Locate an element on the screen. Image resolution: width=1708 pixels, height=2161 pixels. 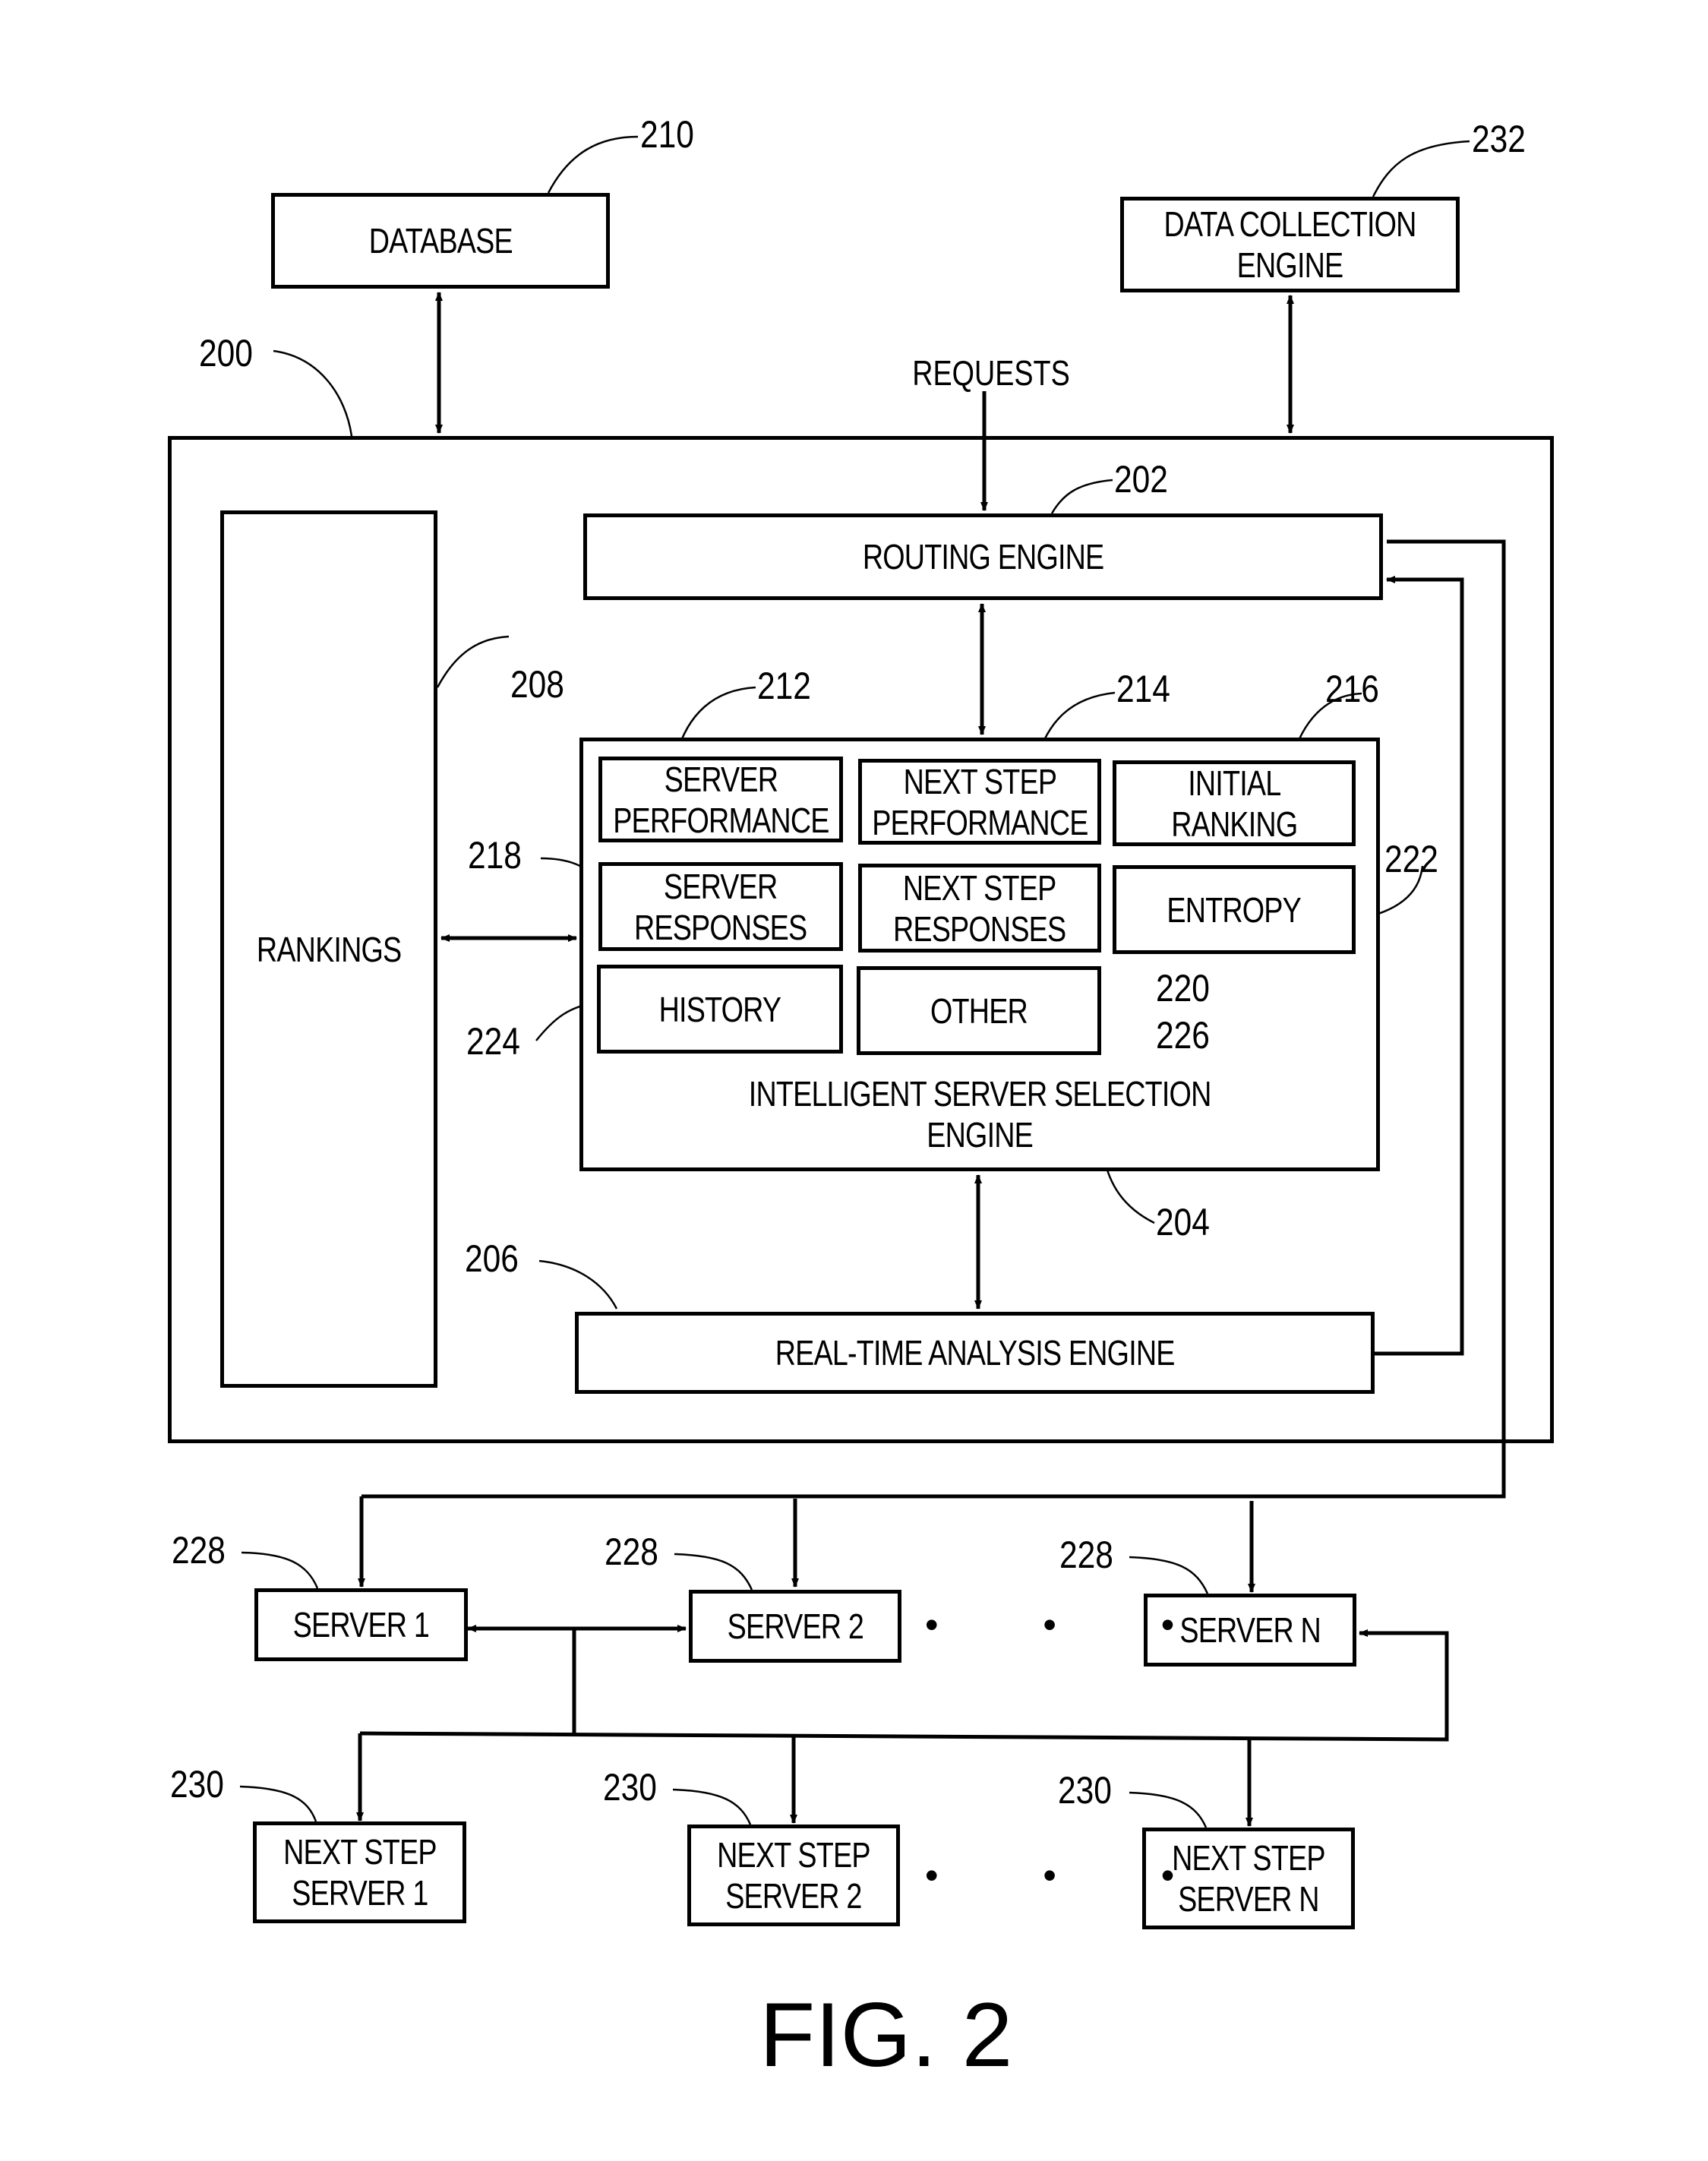
real-time-analysis-engine-box: REAL-TIME ANALYSIS ENGINE is located at coordinates (975, 1353).